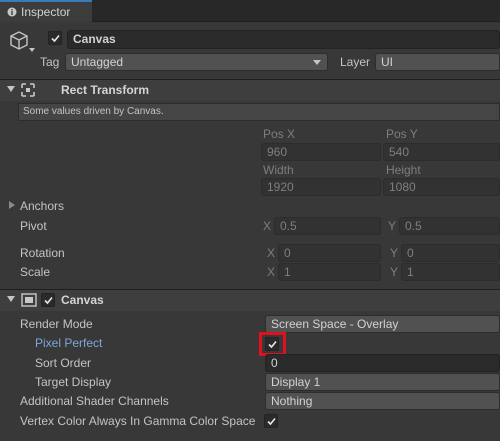 This screenshot has width=500, height=441. I want to click on rect-transform-icon, so click(28, 90).